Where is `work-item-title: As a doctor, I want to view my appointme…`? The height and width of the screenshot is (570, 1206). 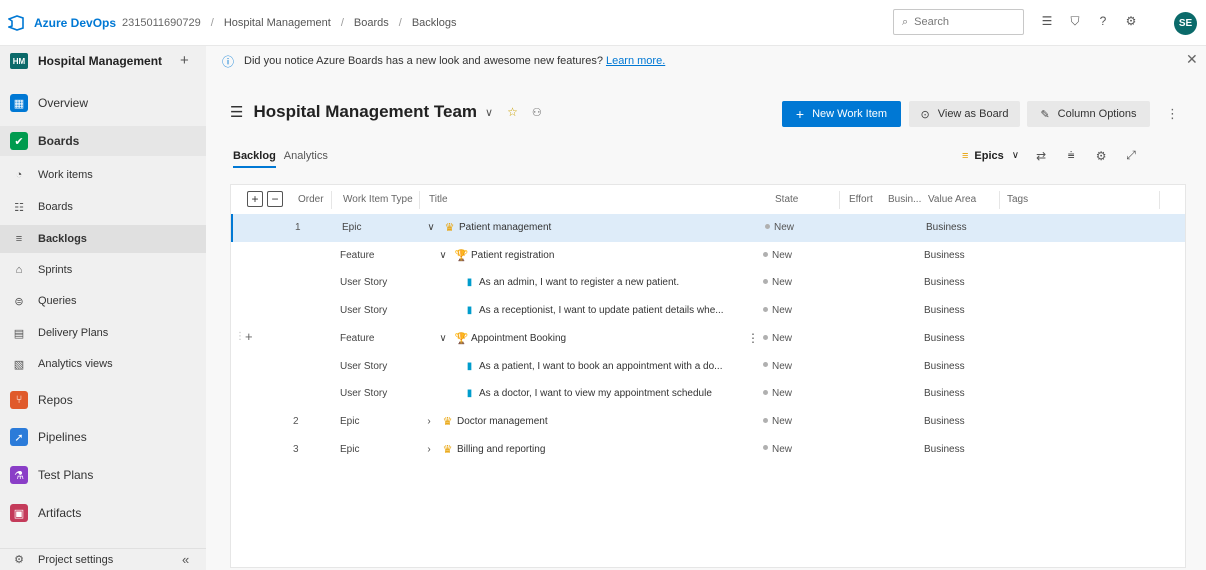 work-item-title: As a doctor, I want to view my appointme… is located at coordinates (595, 393).